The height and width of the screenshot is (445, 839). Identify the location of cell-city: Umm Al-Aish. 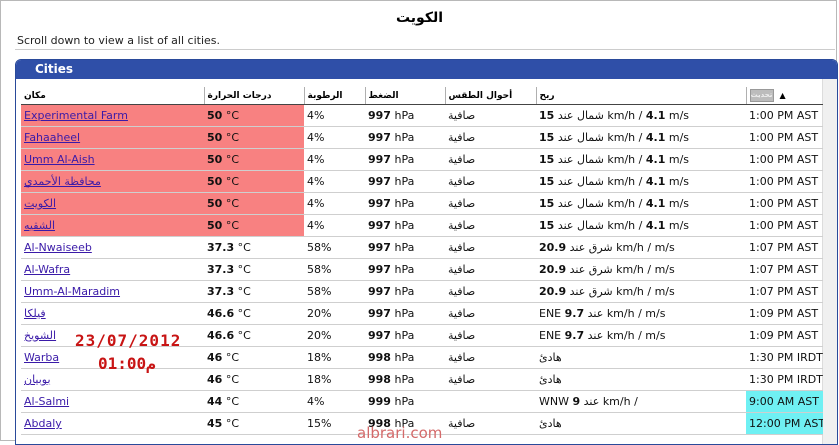
(112, 159).